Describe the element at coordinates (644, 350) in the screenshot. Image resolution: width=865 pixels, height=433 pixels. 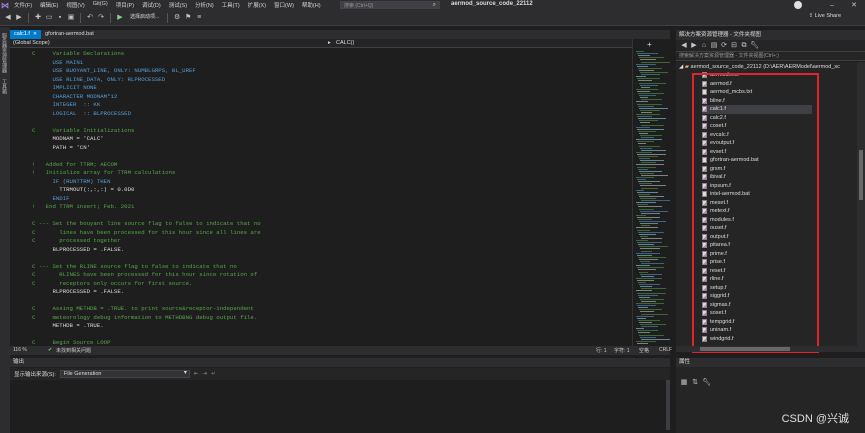
I see `spacing-indicator: 空格` at that location.